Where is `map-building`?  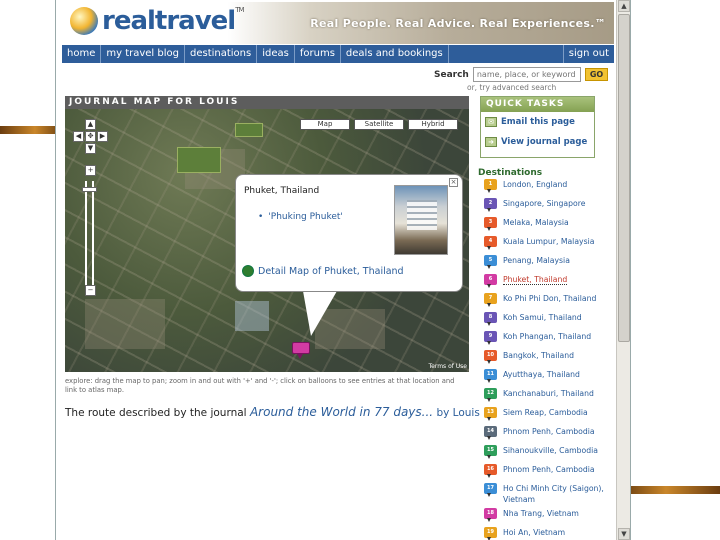
map-building is located at coordinates (252, 316).